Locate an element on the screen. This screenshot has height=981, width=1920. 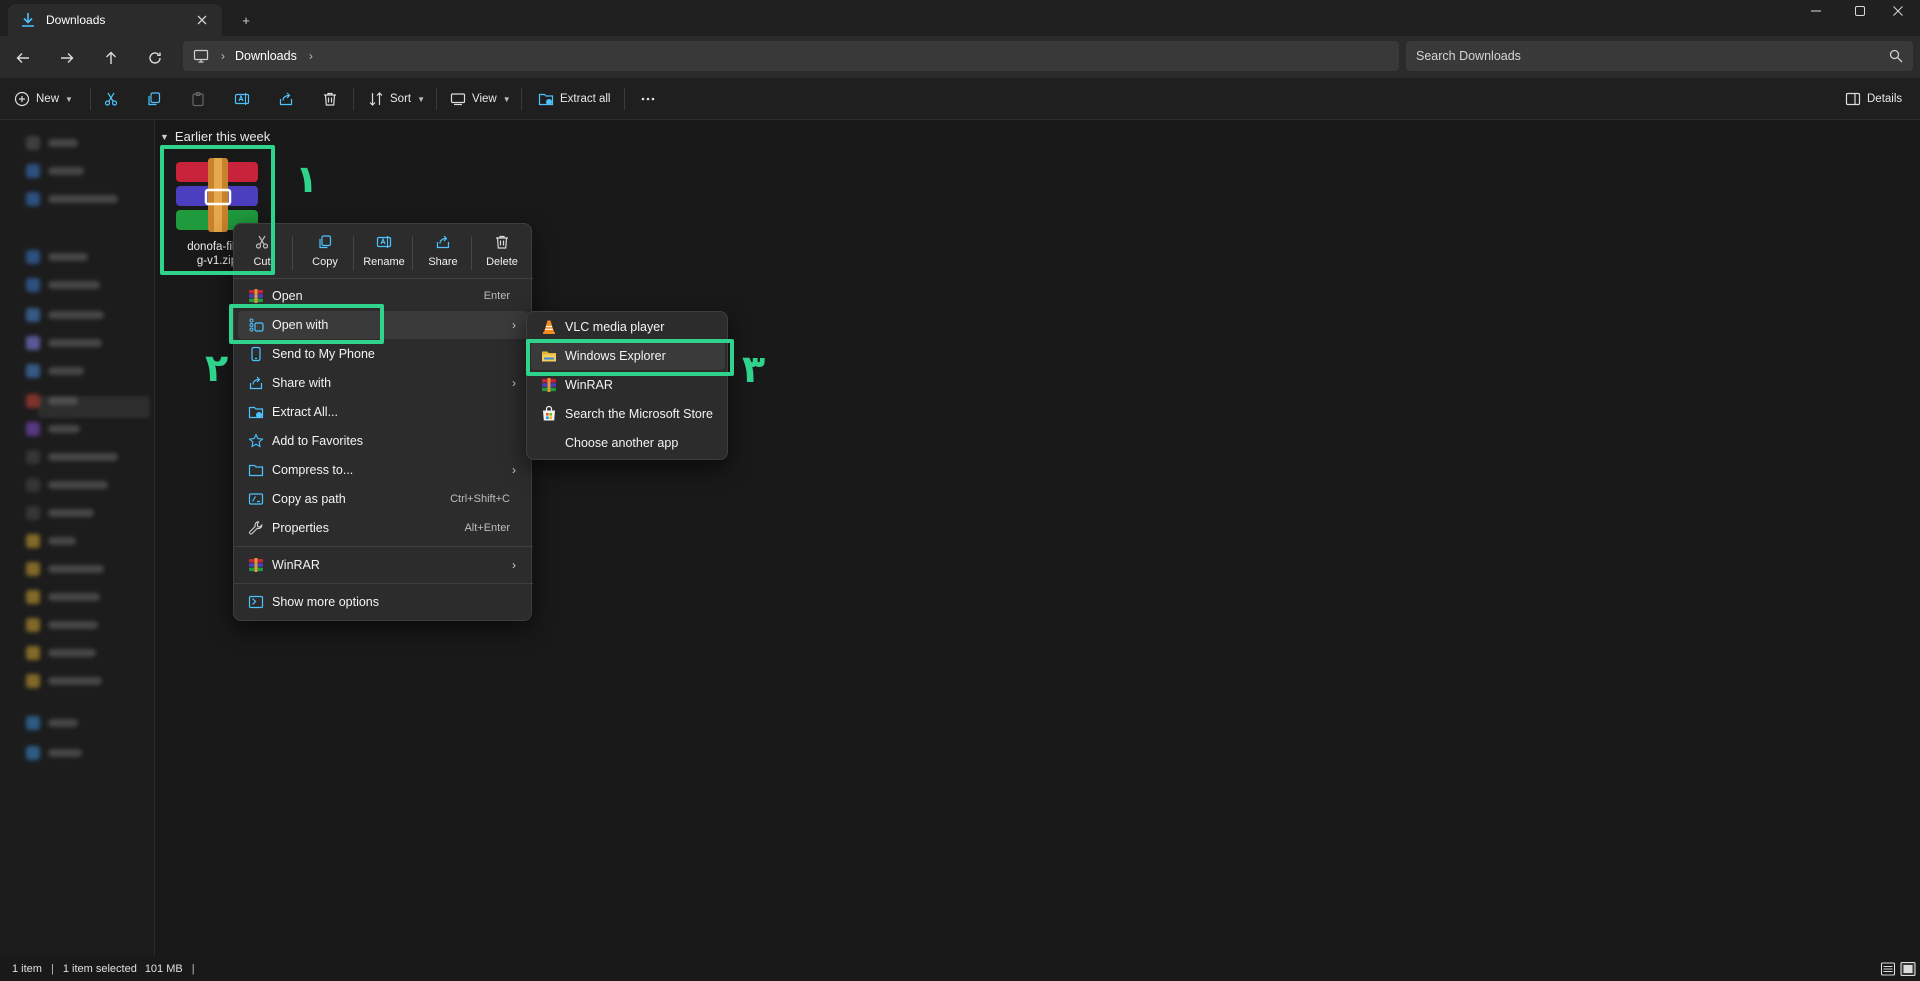
submenu-item-choose-another-app: Choose another app is located at coordinates (628, 443).